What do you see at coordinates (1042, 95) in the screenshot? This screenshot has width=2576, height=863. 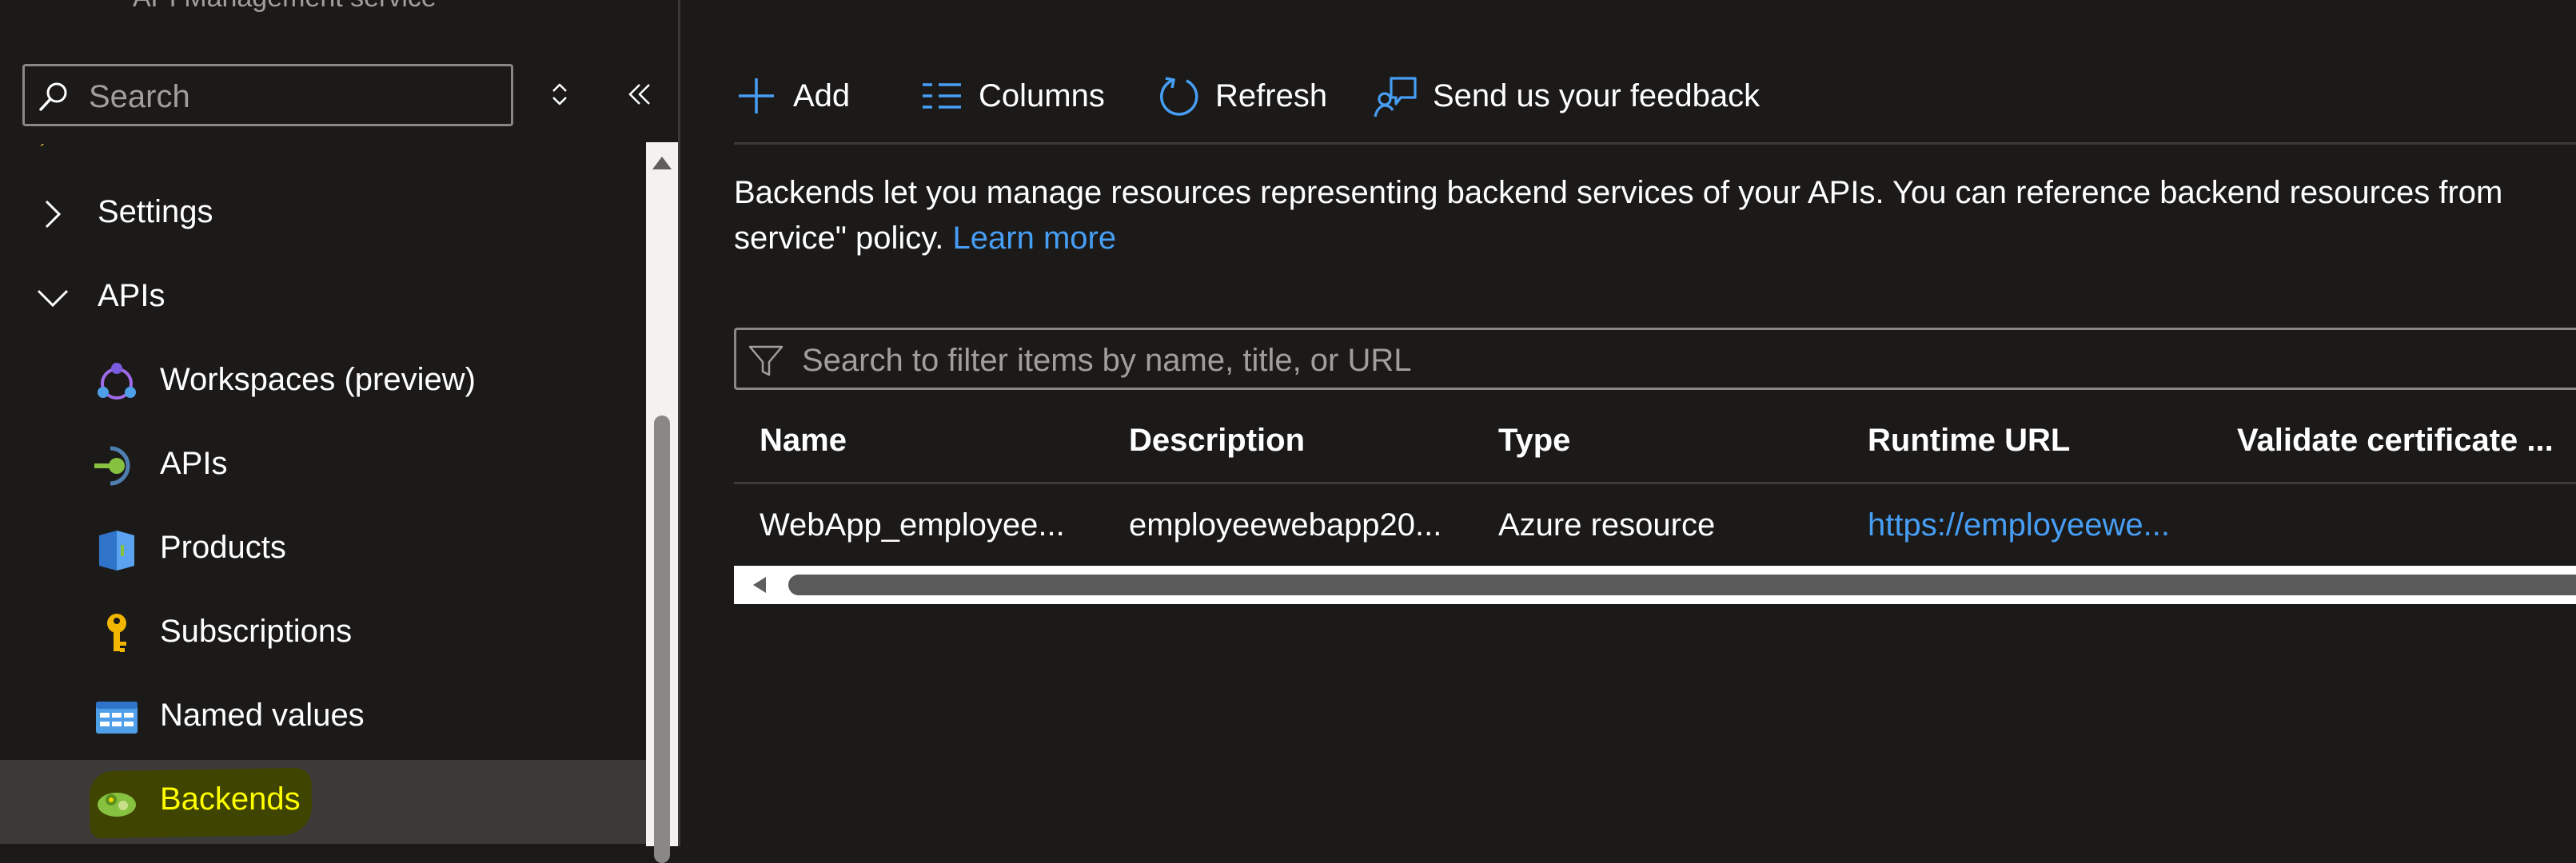 I see `columns-button-label: Columns` at bounding box center [1042, 95].